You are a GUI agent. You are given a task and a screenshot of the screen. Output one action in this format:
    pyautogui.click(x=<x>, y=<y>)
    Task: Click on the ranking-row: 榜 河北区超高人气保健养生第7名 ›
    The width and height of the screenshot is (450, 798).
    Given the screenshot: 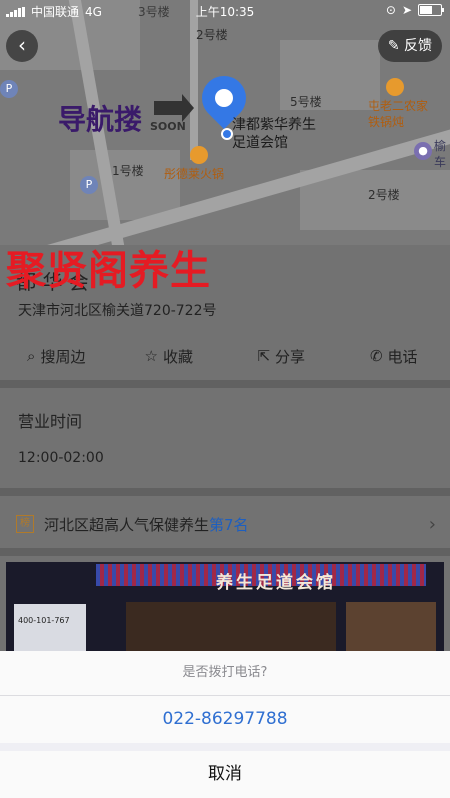 What is the action you would take?
    pyautogui.click(x=226, y=524)
    